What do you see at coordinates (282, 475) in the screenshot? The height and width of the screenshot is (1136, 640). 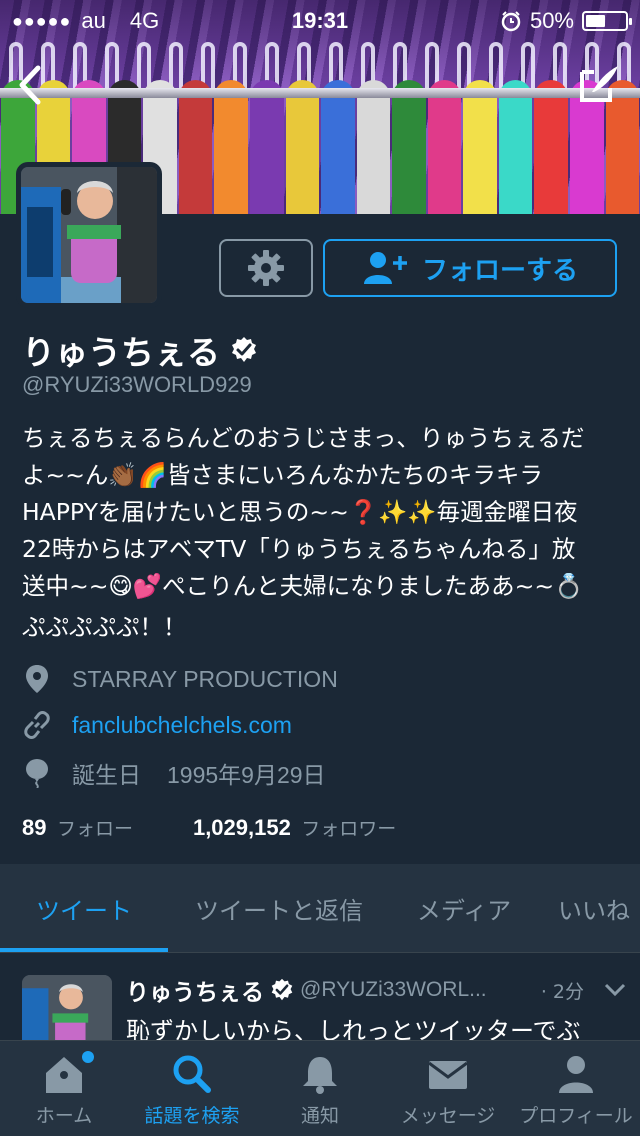 I see `bio-line: よ~~ん👏🏾🌈皆さまにいろんなかたちのキラキラ` at bounding box center [282, 475].